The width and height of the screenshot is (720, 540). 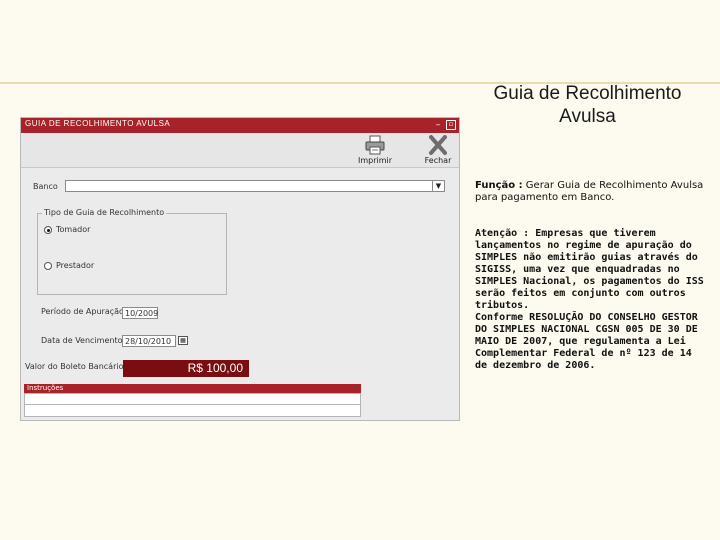 What do you see at coordinates (240, 125) in the screenshot?
I see `window-titlebar: GUIA DE RECOLHIMENTO AVULSA – ▫` at bounding box center [240, 125].